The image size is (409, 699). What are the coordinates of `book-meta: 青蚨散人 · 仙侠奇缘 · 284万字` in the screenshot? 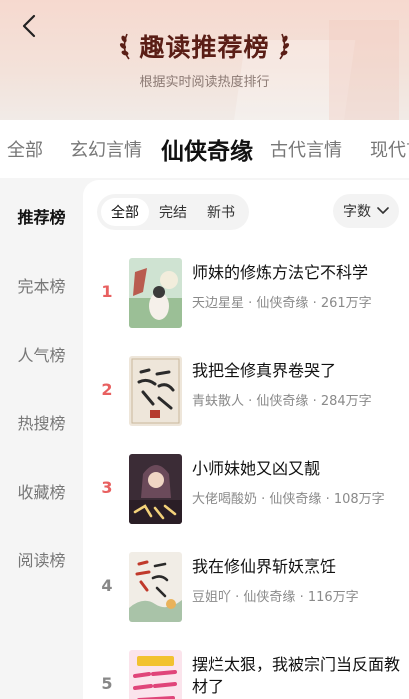 It's located at (297, 399).